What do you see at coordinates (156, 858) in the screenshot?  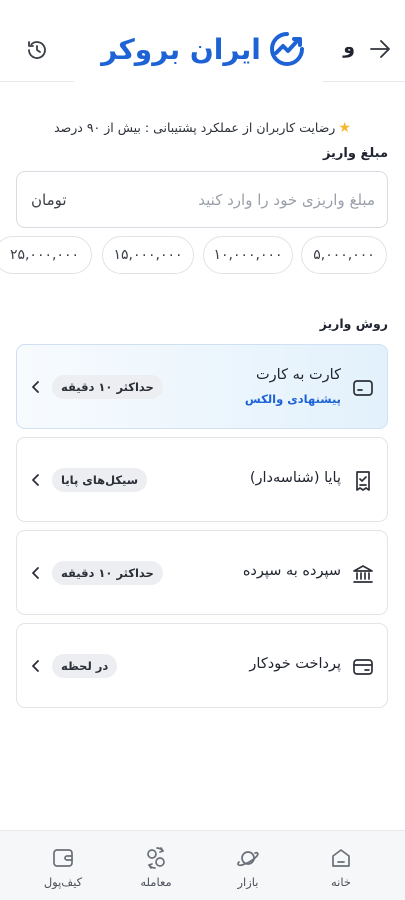 I see `trade-icon` at bounding box center [156, 858].